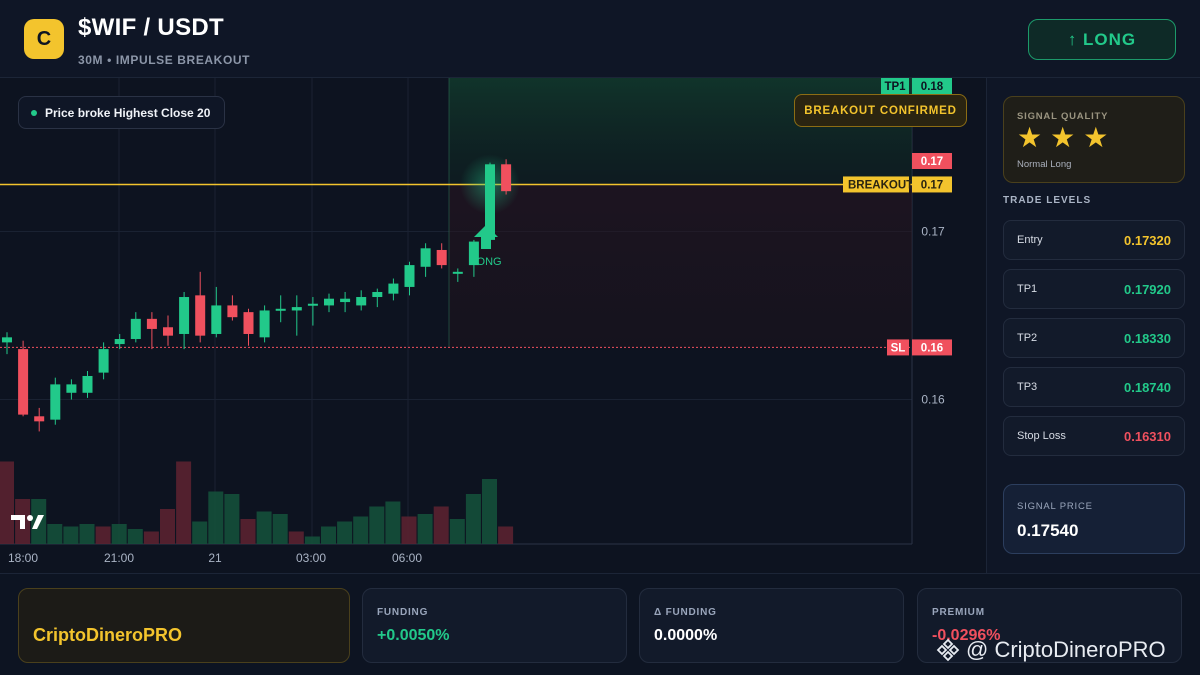  I want to click on brand-name: CriptoDineroPRO, so click(108, 635).